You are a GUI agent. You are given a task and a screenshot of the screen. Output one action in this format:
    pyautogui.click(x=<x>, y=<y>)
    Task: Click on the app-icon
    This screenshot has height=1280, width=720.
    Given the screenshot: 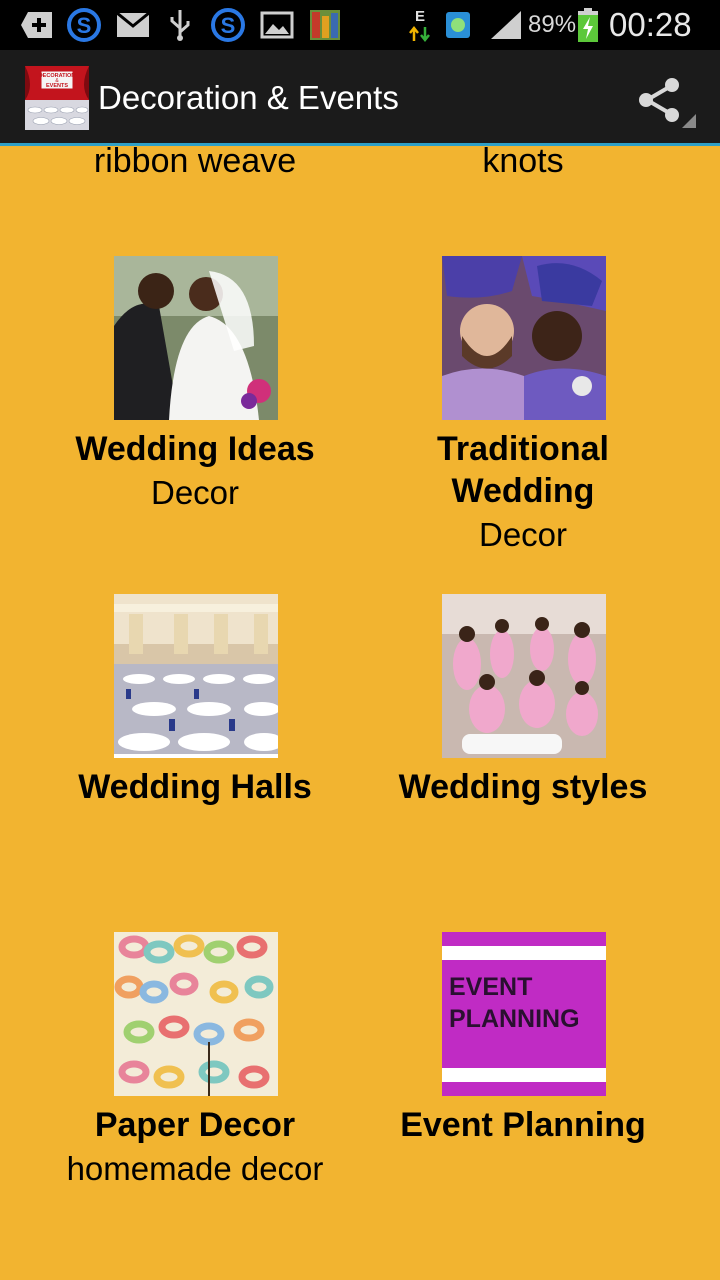 What is the action you would take?
    pyautogui.click(x=325, y=25)
    